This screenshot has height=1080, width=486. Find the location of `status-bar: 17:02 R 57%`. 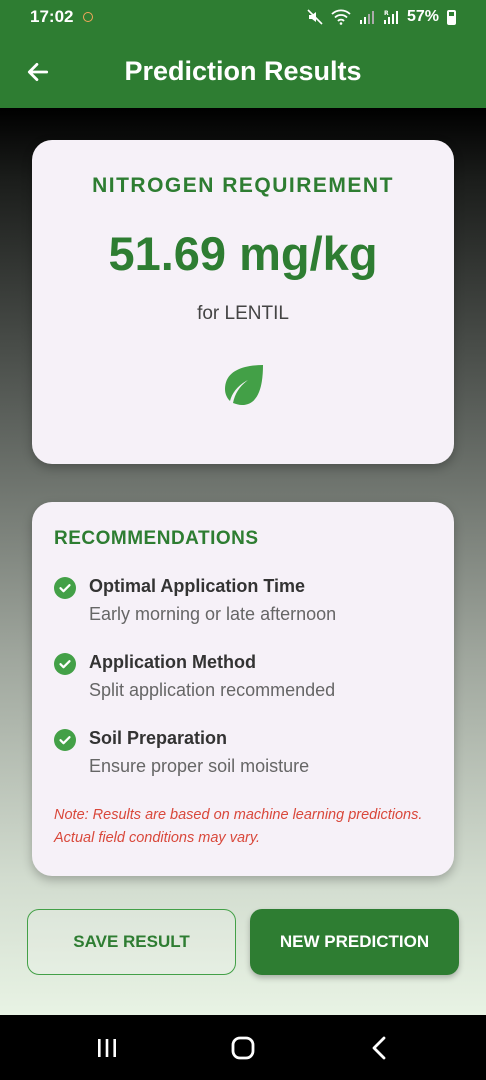

status-bar: 17:02 R 57% is located at coordinates (243, 17).